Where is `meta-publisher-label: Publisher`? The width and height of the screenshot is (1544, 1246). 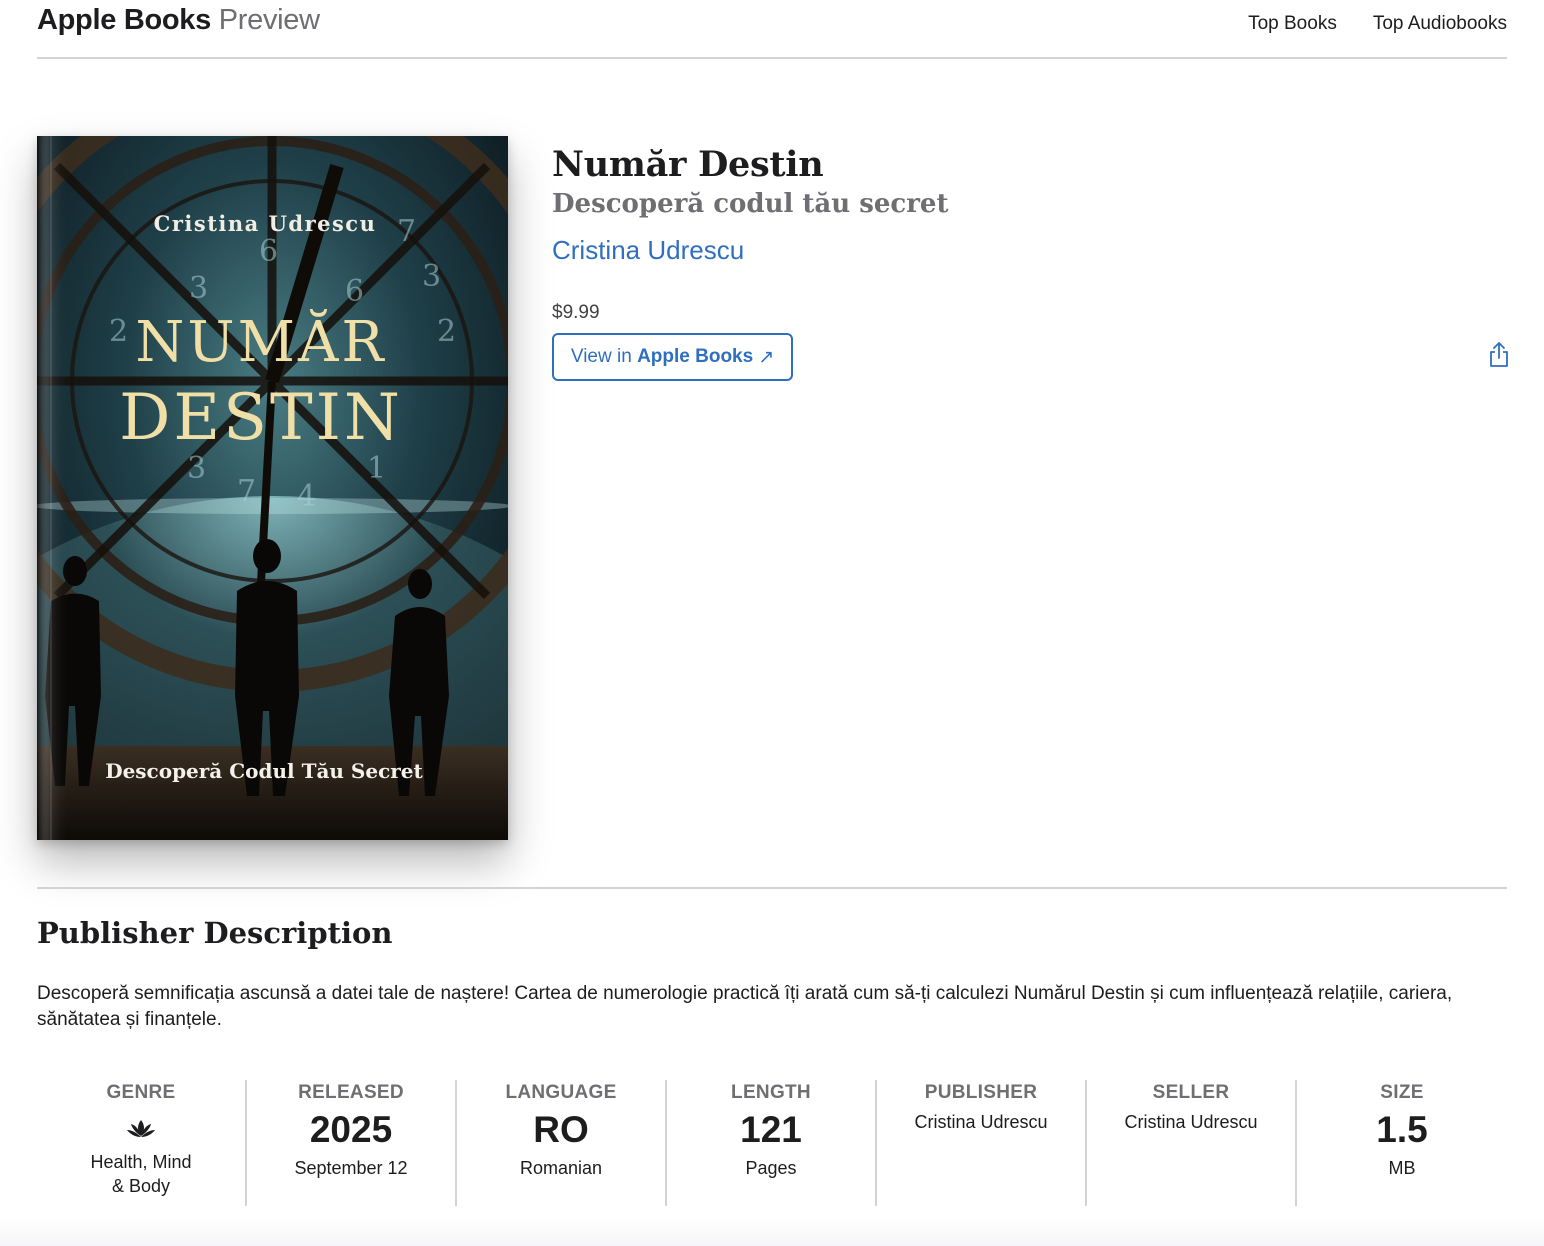 meta-publisher-label: Publisher is located at coordinates (981, 1092).